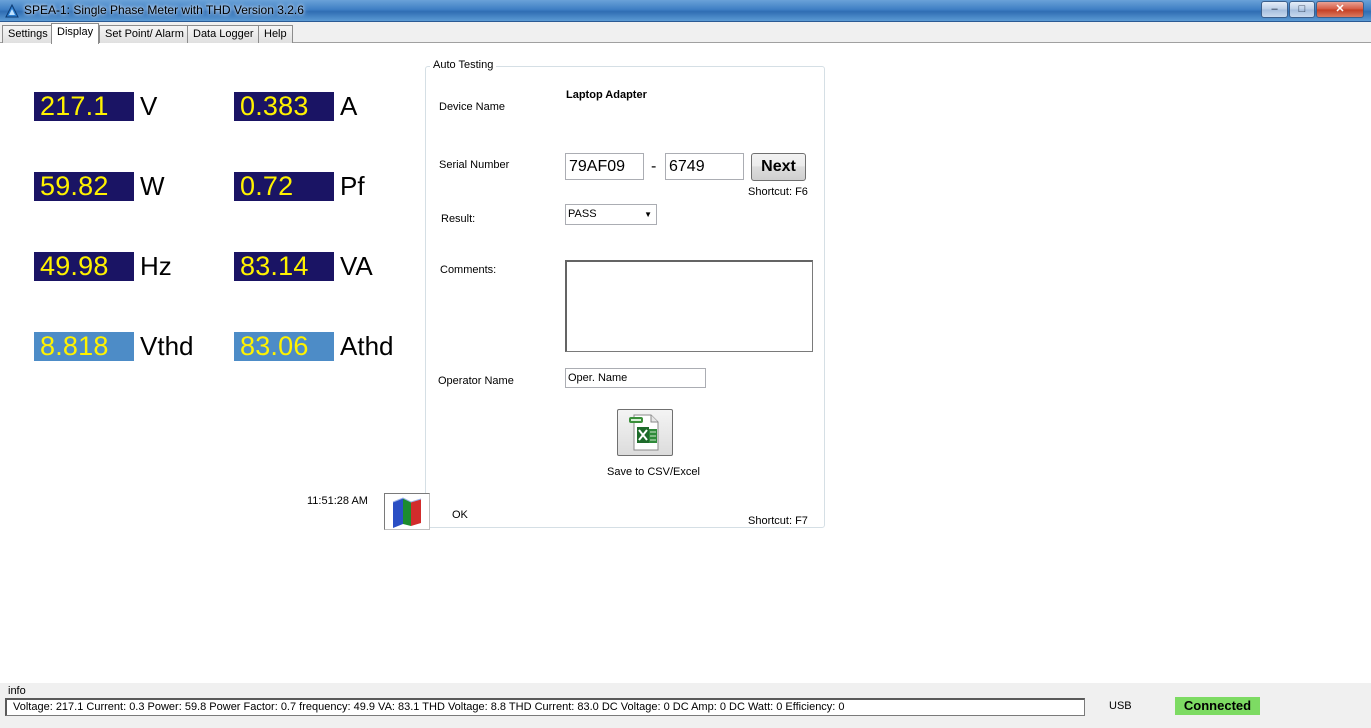 This screenshot has width=1371, height=728. What do you see at coordinates (149, 106) in the screenshot?
I see `voltage-unit: V` at bounding box center [149, 106].